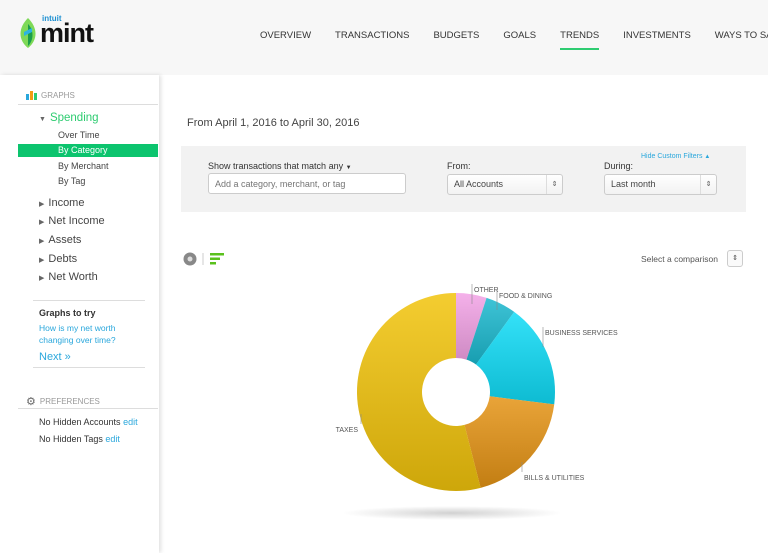  What do you see at coordinates (459, 166) in the screenshot?
I see `from-label: From:` at bounding box center [459, 166].